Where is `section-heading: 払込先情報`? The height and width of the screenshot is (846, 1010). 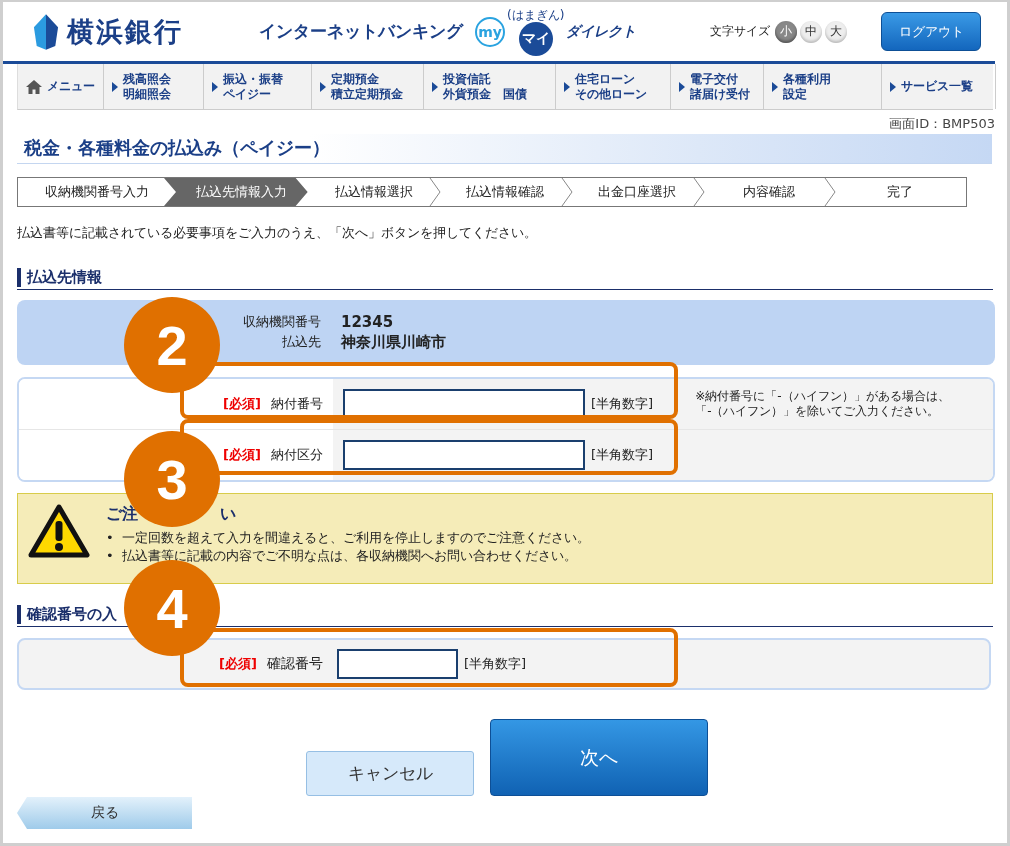 section-heading: 払込先情報 is located at coordinates (59, 277).